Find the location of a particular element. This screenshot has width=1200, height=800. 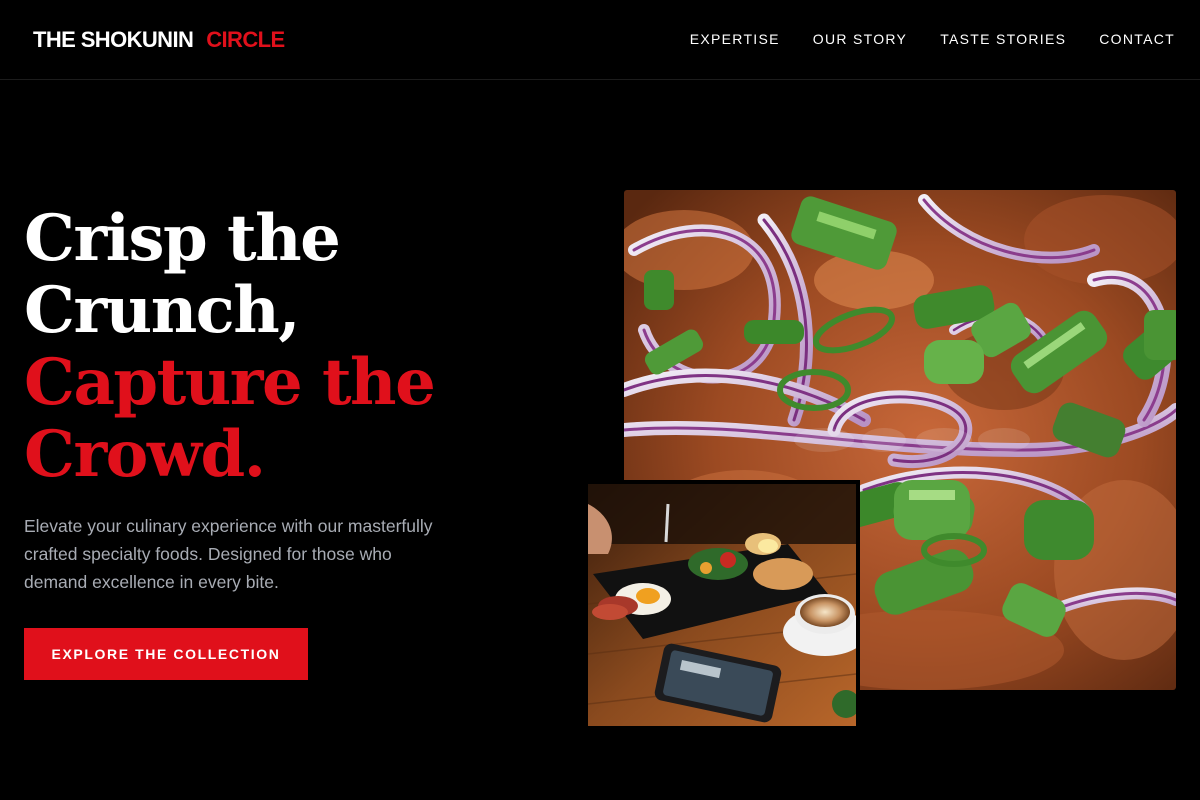

nav-taste-stories: TASTE STORIES is located at coordinates (1003, 39).